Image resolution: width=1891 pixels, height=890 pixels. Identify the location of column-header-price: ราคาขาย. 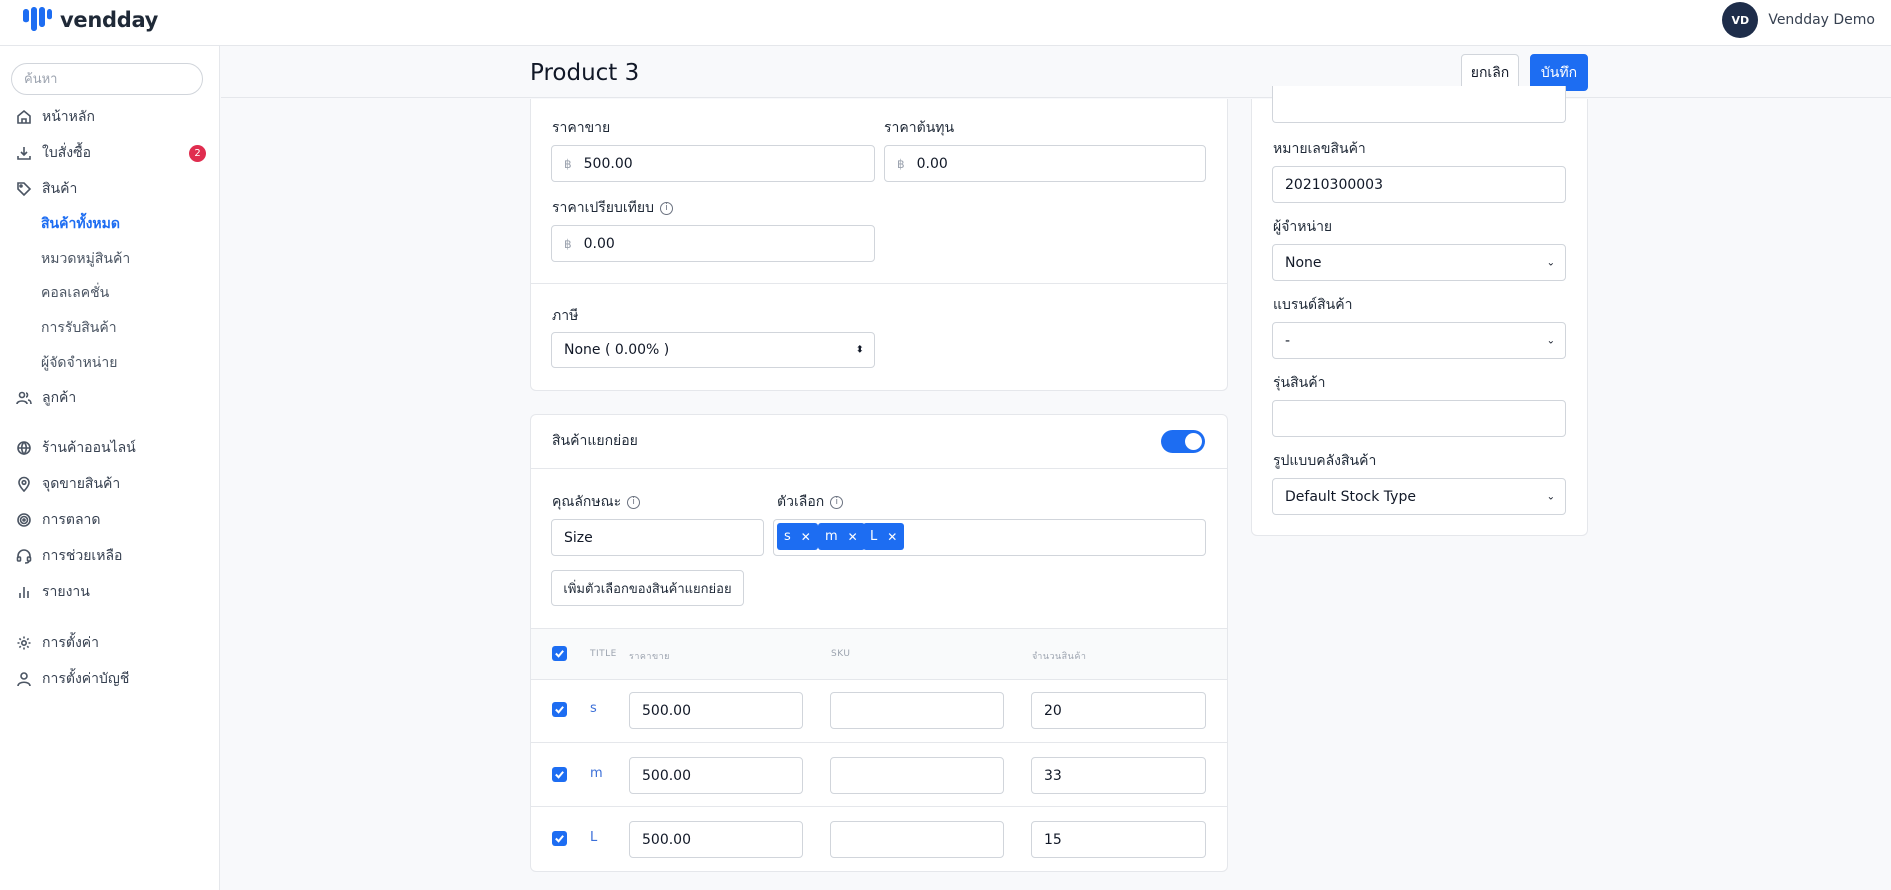
(649, 657).